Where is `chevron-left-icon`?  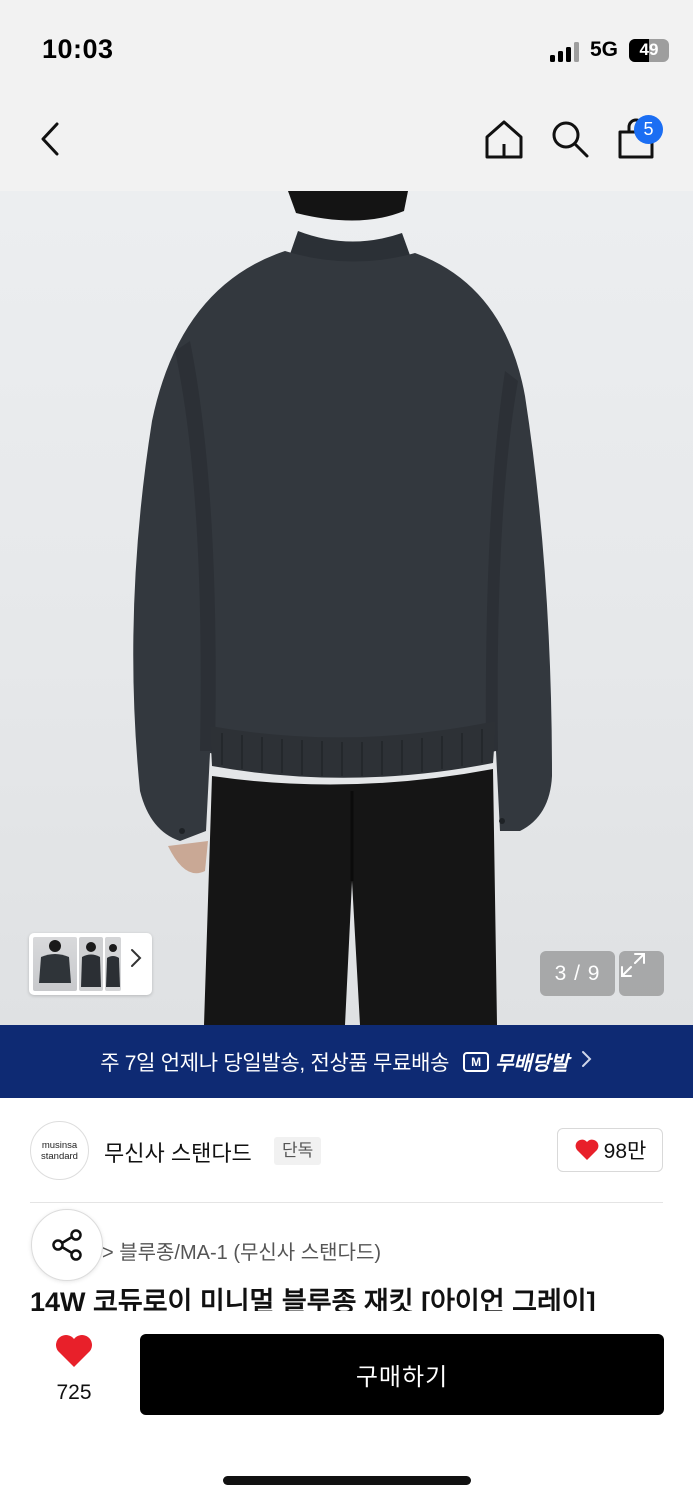
chevron-left-icon is located at coordinates (50, 139).